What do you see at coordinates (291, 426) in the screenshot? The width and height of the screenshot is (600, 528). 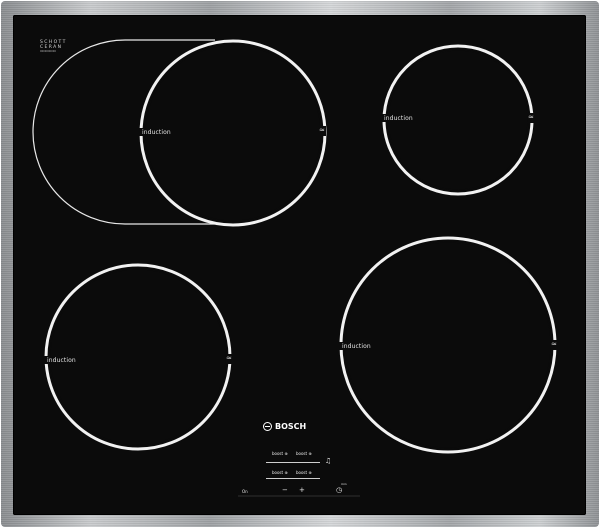 I see `bosch-brand-text: BOSCH` at bounding box center [291, 426].